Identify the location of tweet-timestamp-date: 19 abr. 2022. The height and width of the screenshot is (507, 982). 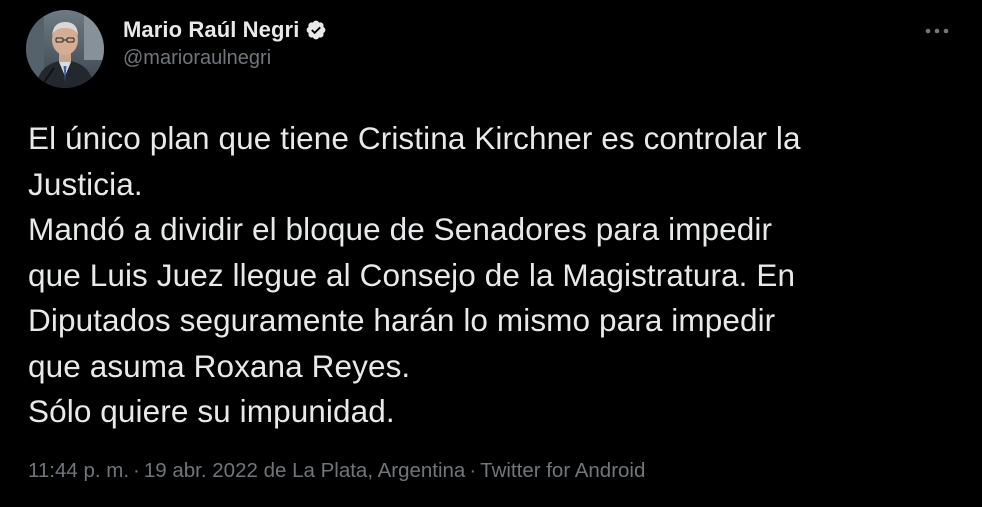
(201, 470).